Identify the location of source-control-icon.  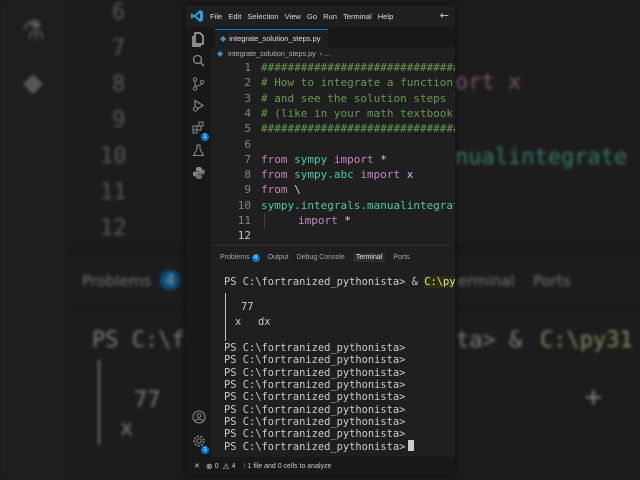
(198, 85).